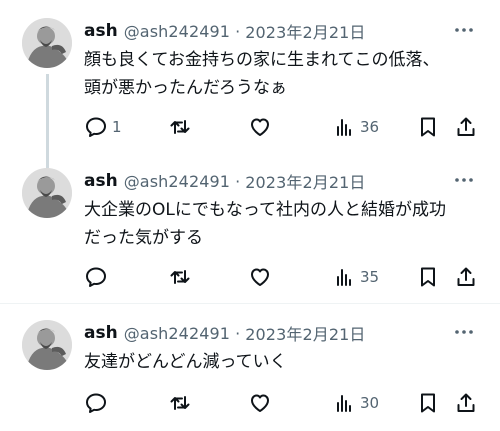  Describe the element at coordinates (355, 403) in the screenshot. I see `views-button: 30` at that location.